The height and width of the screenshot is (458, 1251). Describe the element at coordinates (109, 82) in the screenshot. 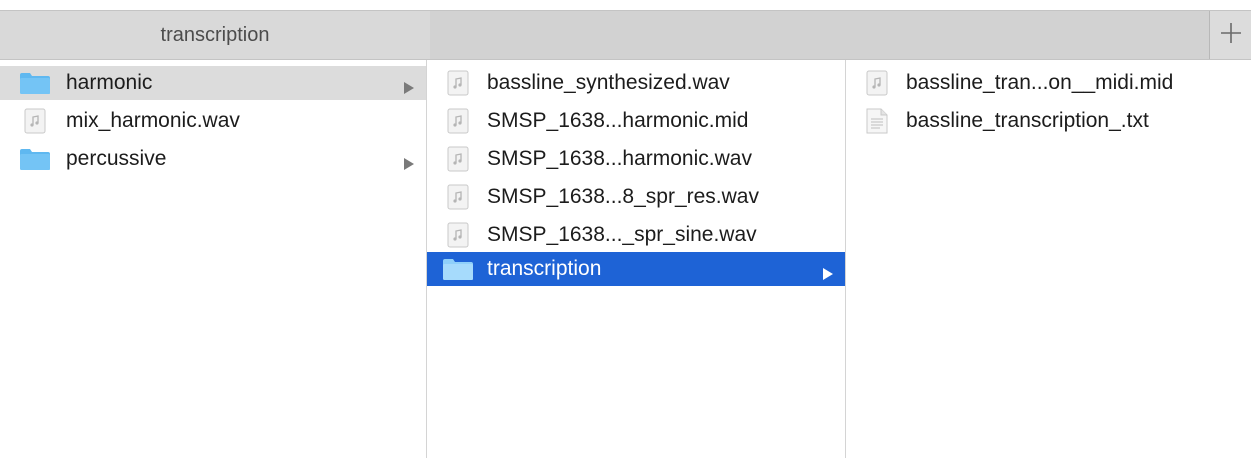

I see `item-label: harmonic` at that location.